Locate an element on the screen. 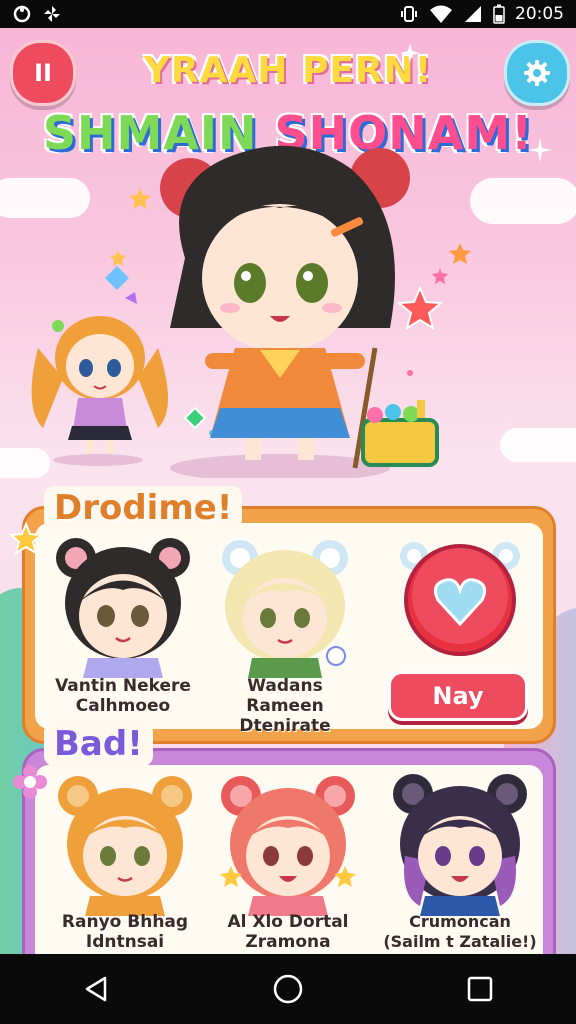  character-name-3-line1: Ranyo Bhhag is located at coordinates (125, 922).